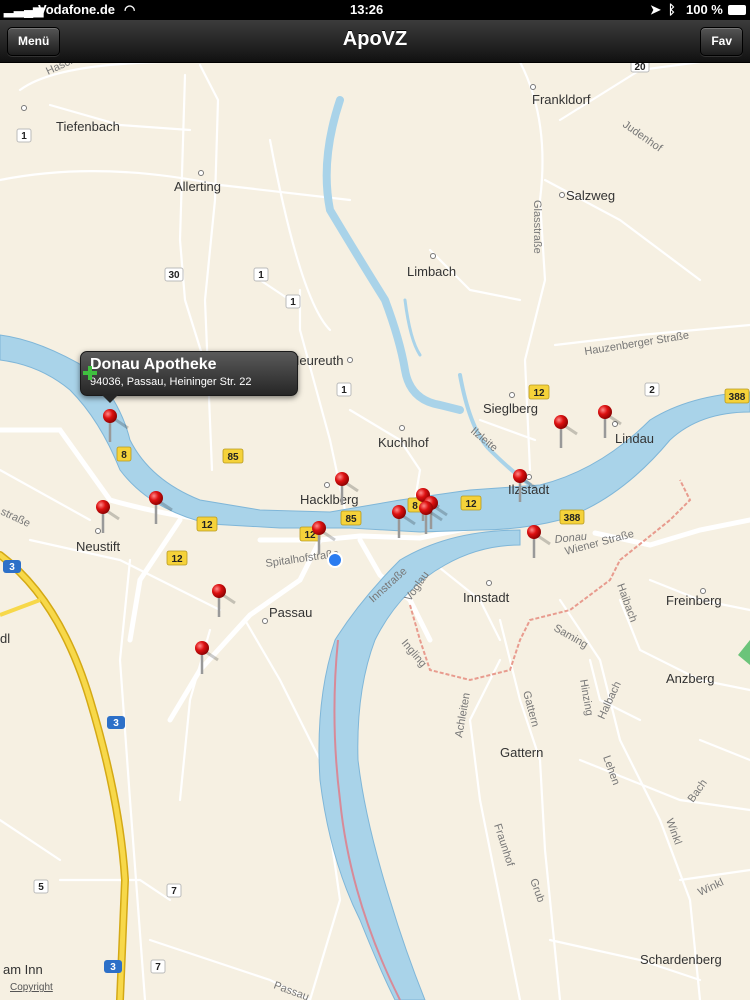  What do you see at coordinates (77, 9) in the screenshot?
I see `carrier-label: Vodafone.de` at bounding box center [77, 9].